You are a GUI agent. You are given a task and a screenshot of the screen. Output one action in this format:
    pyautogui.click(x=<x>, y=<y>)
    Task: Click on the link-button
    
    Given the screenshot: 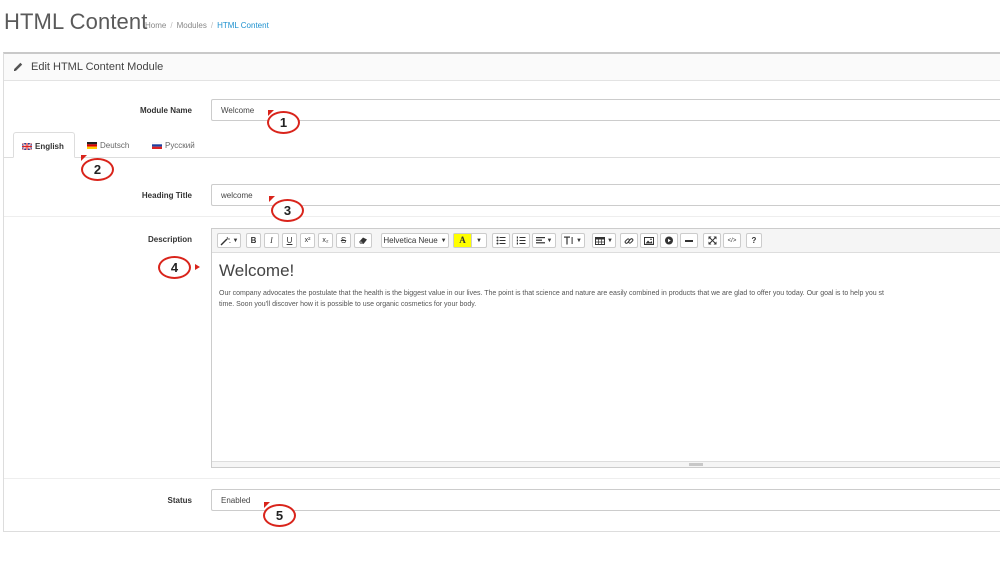 What is the action you would take?
    pyautogui.click(x=629, y=240)
    